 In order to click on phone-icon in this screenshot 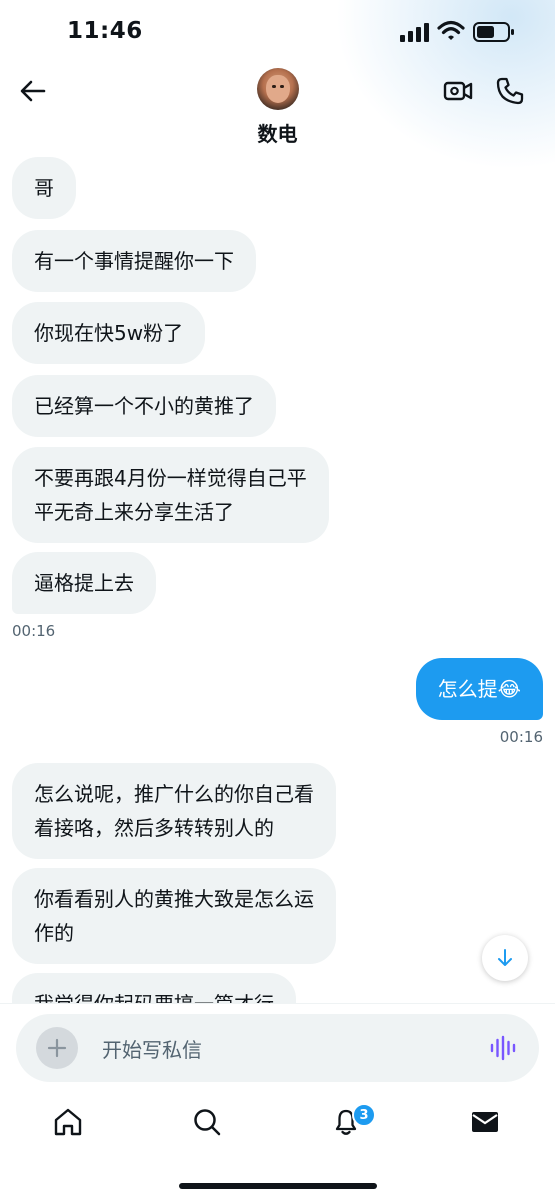, I will do `click(510, 91)`.